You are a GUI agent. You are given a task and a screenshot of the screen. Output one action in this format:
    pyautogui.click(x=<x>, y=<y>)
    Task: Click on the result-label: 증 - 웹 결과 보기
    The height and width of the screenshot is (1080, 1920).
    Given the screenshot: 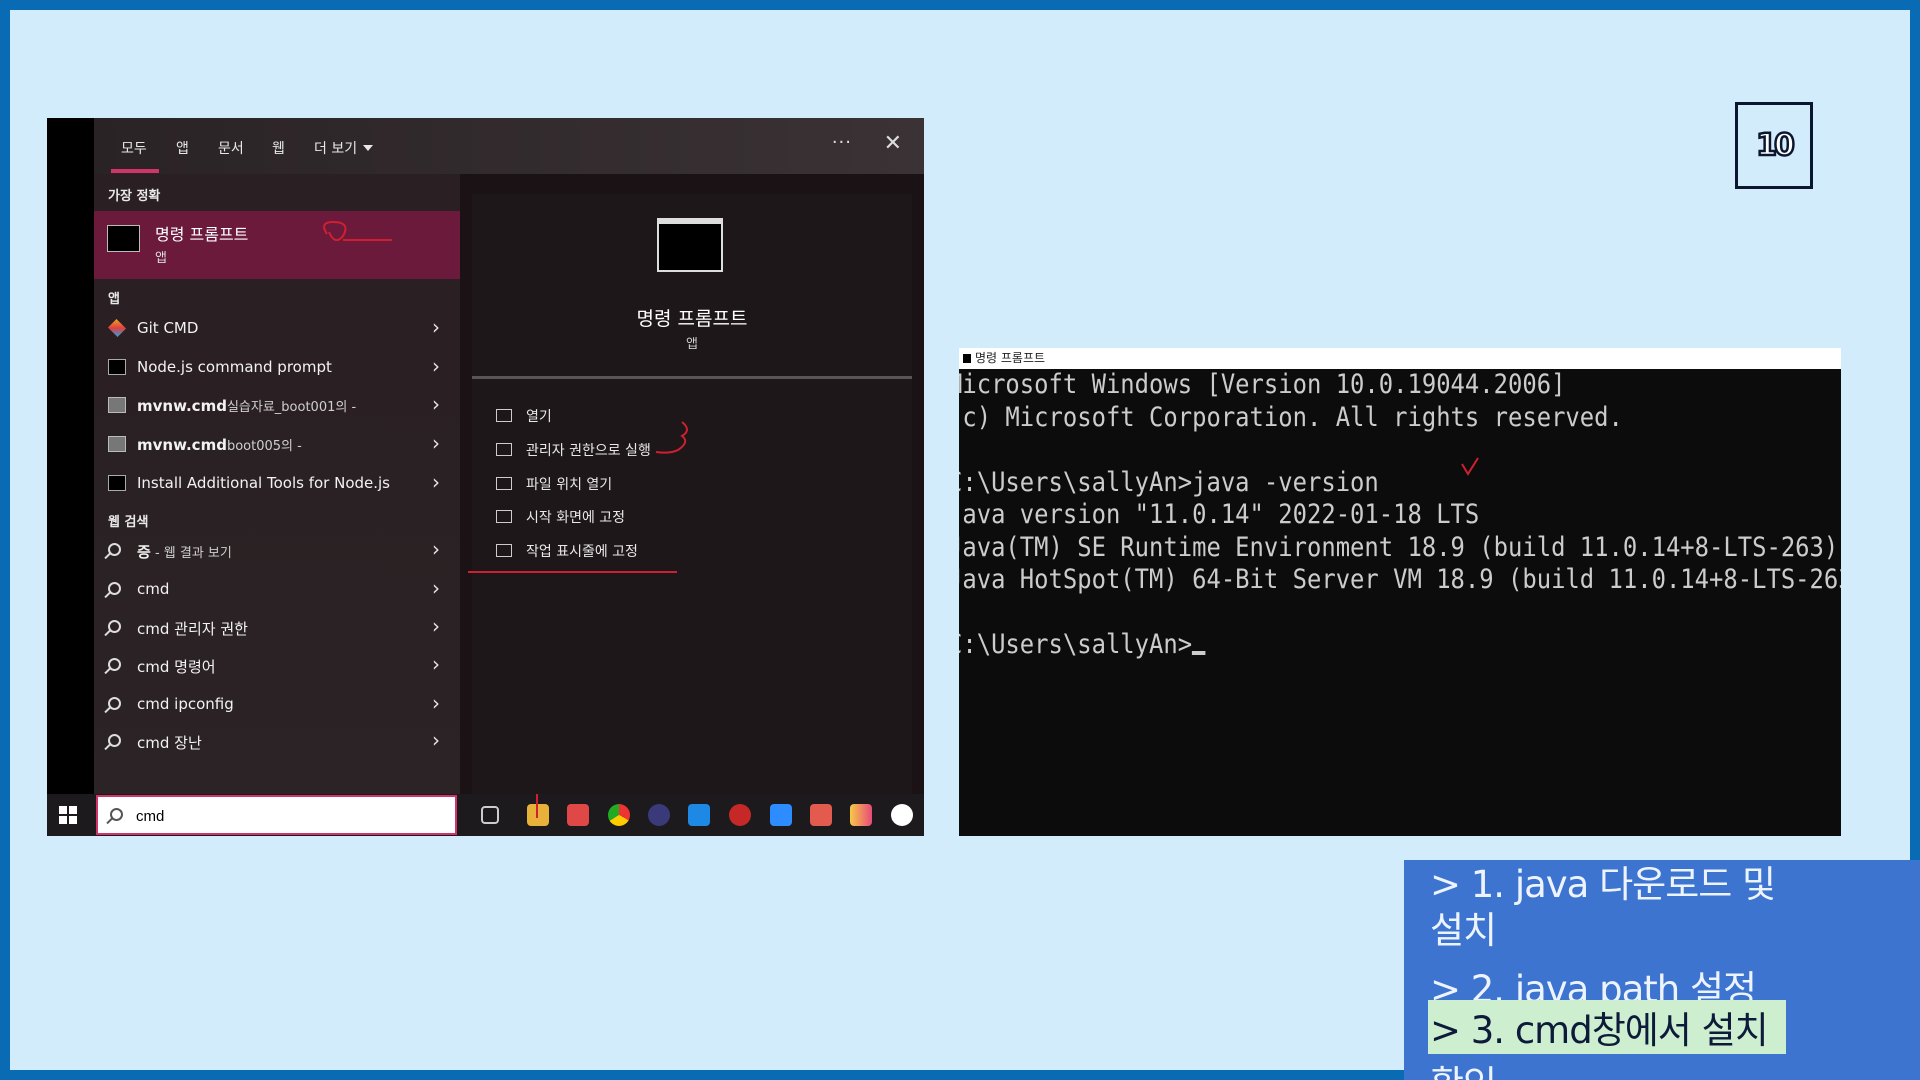 What is the action you would take?
    pyautogui.click(x=184, y=551)
    